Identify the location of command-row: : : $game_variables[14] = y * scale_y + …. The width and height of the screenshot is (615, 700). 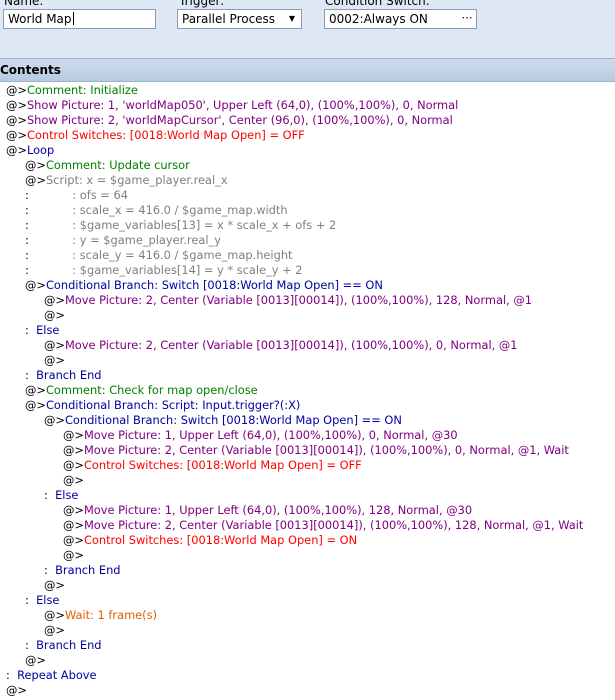
(164, 270).